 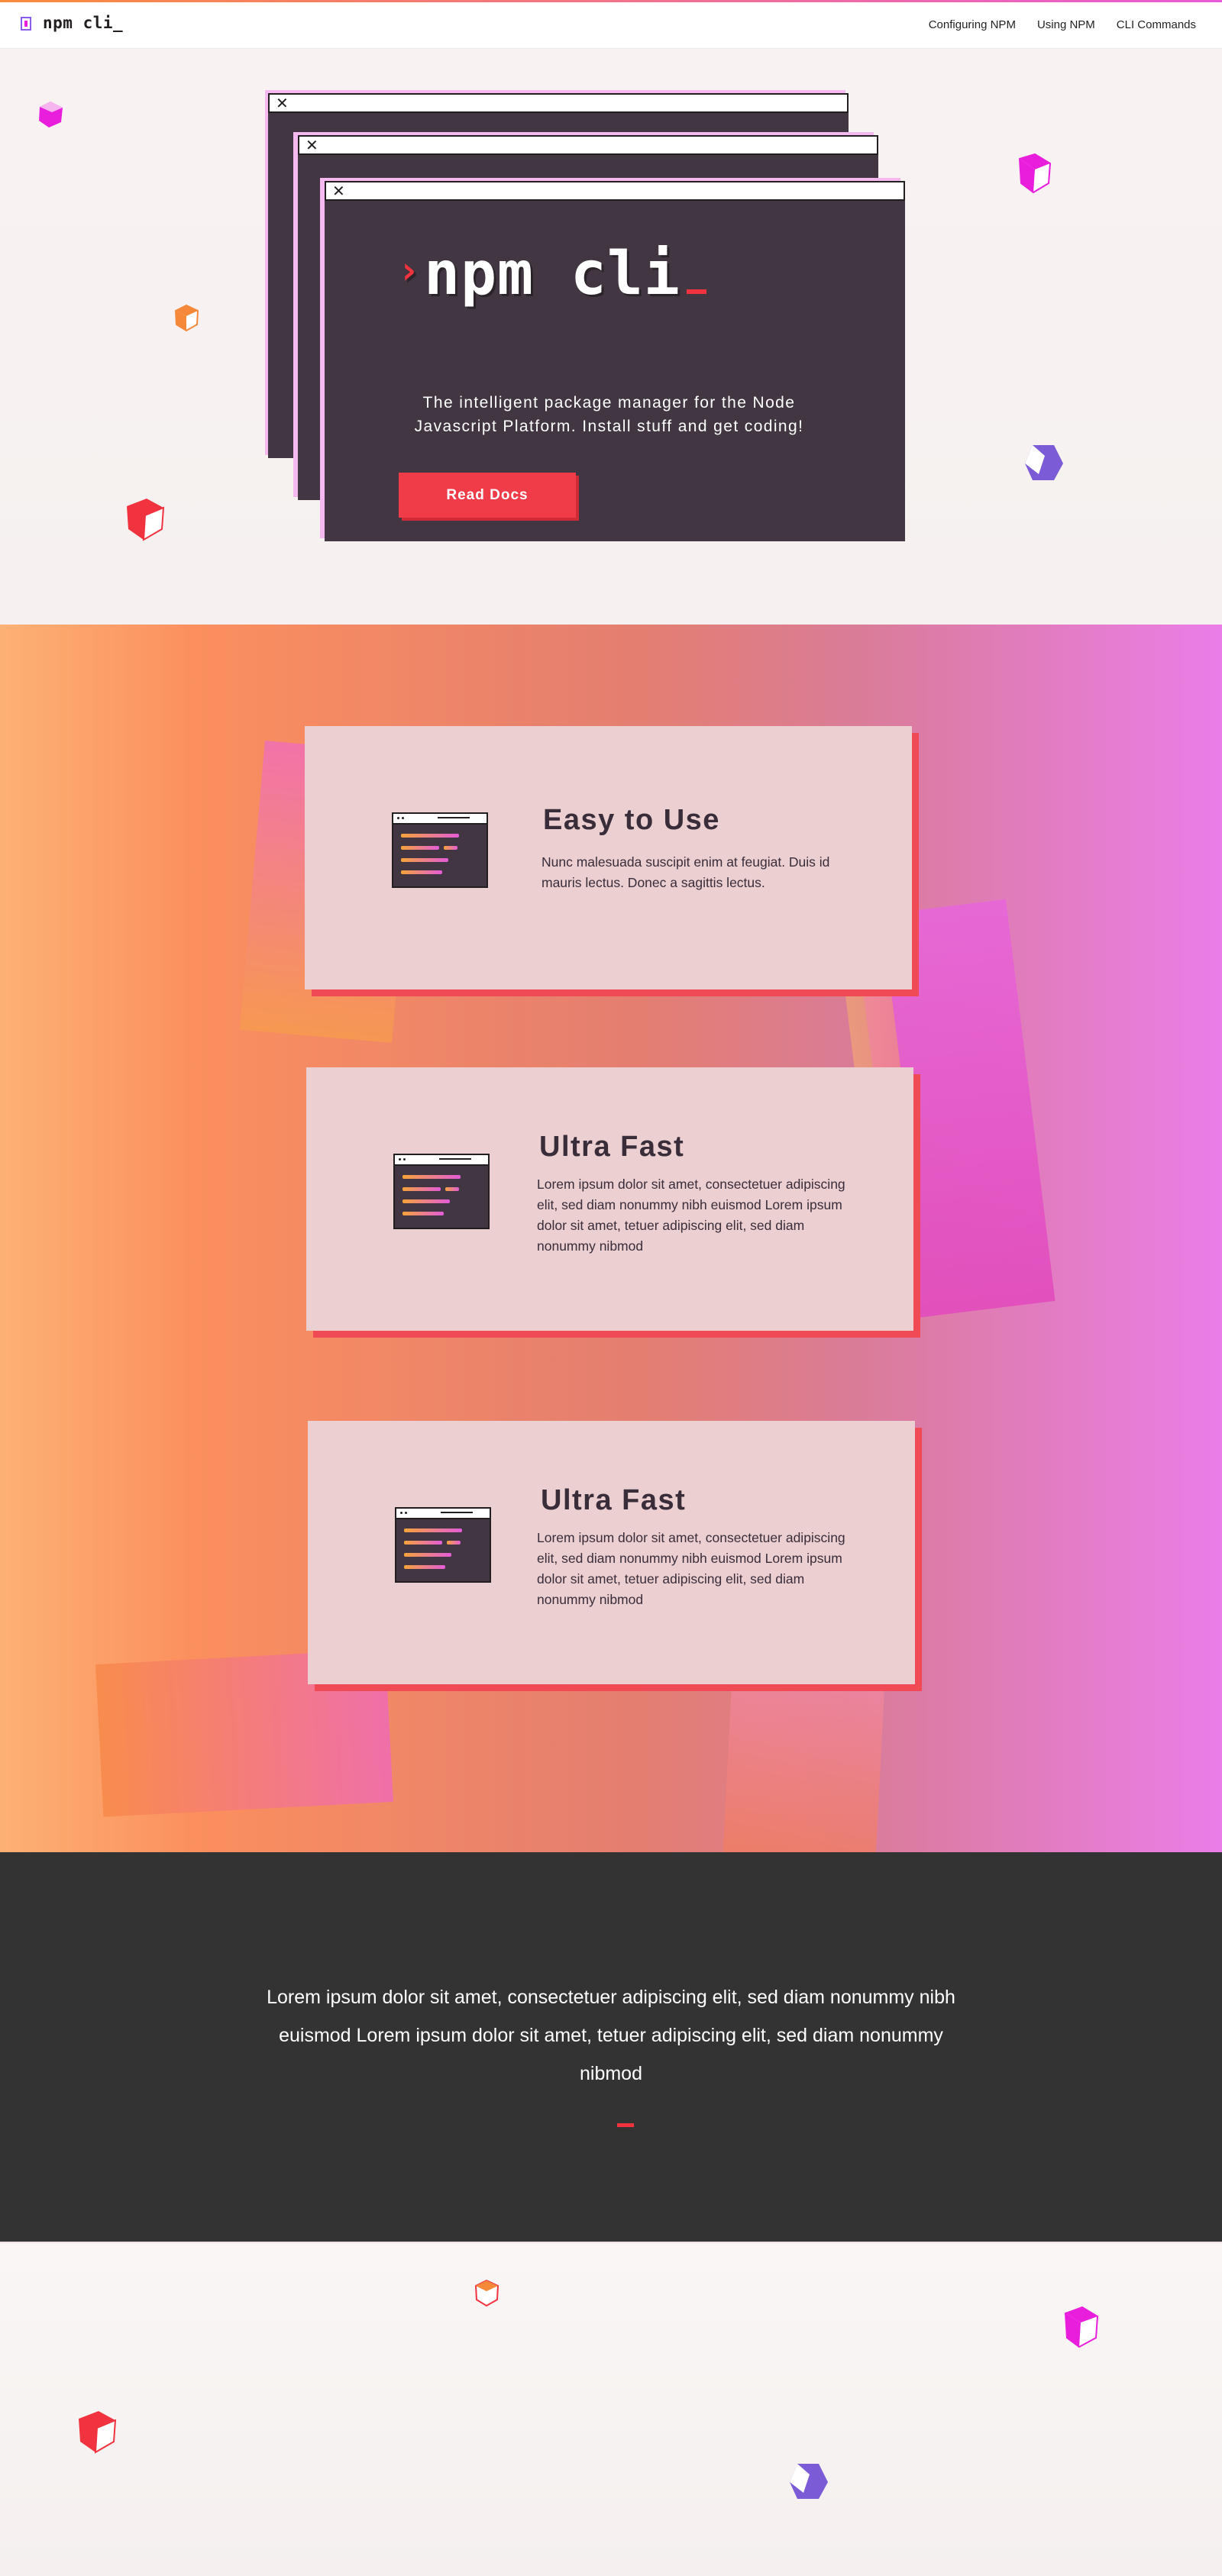 I want to click on feature-title: Easy to Use, so click(x=632, y=820).